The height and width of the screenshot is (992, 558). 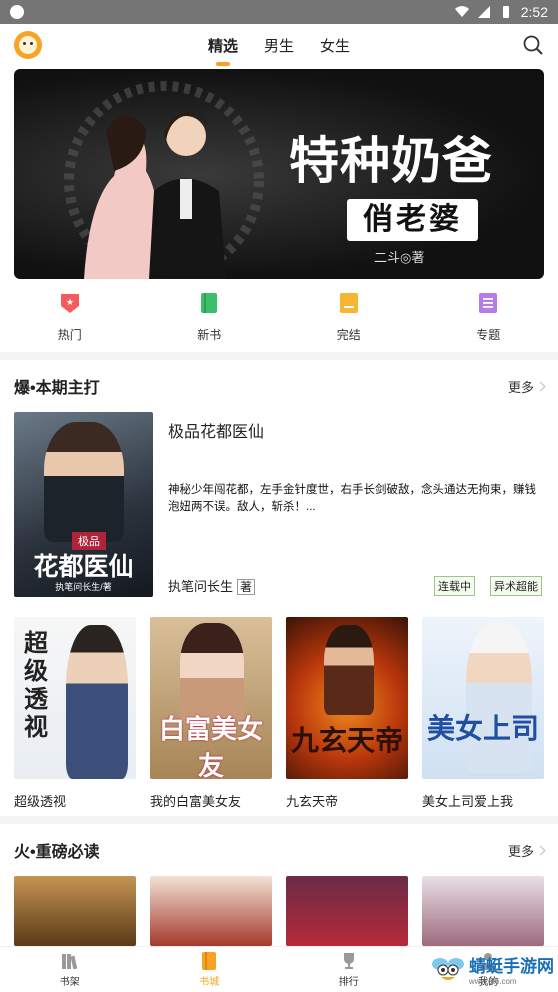 I want to click on tab-female: 女生, so click(x=335, y=45).